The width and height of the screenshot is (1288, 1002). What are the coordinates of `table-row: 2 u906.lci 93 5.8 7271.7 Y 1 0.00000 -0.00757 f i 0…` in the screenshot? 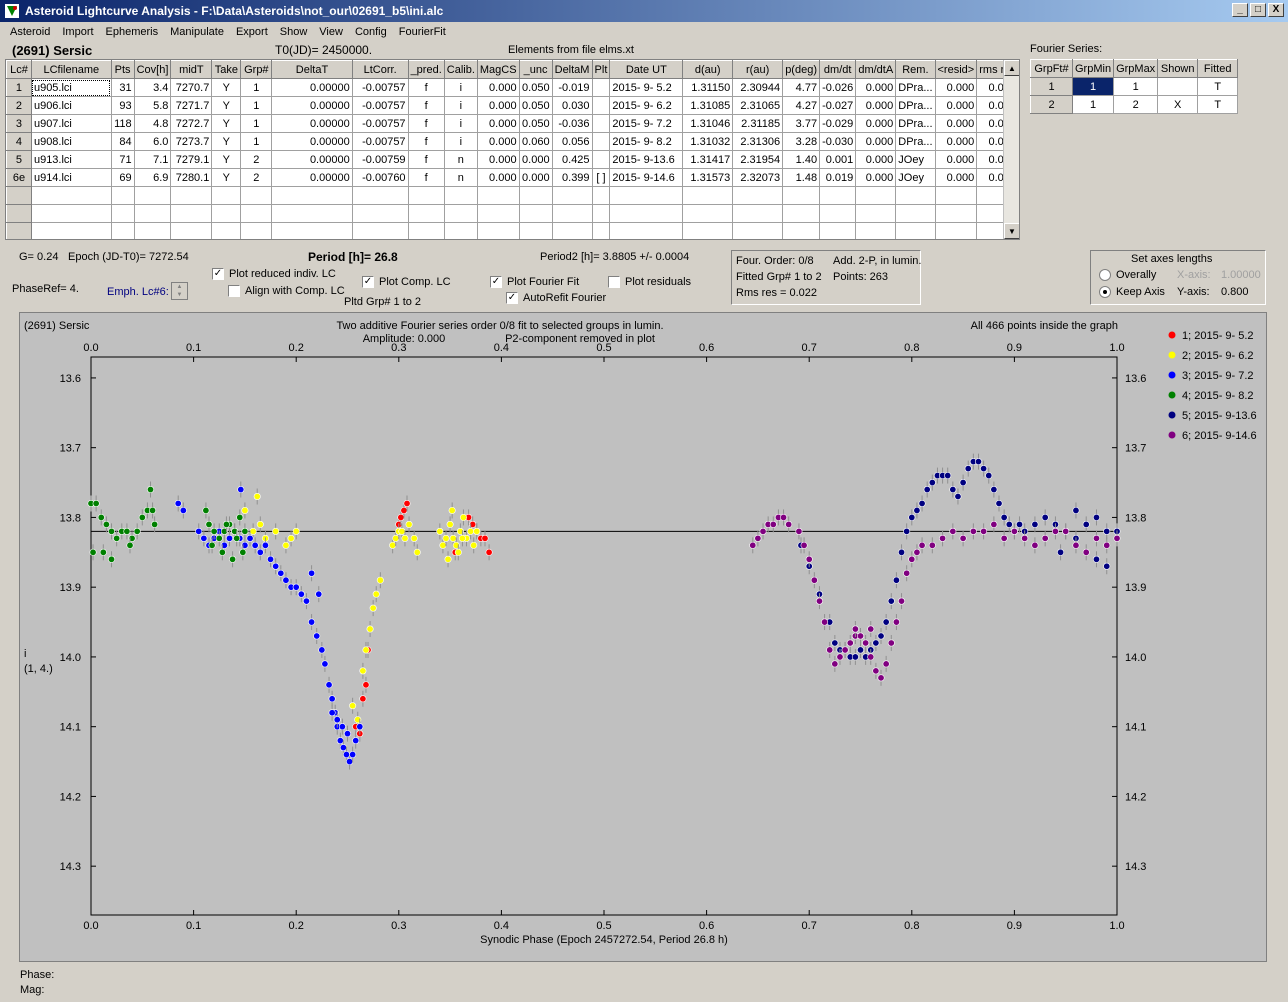 It's located at (512, 105).